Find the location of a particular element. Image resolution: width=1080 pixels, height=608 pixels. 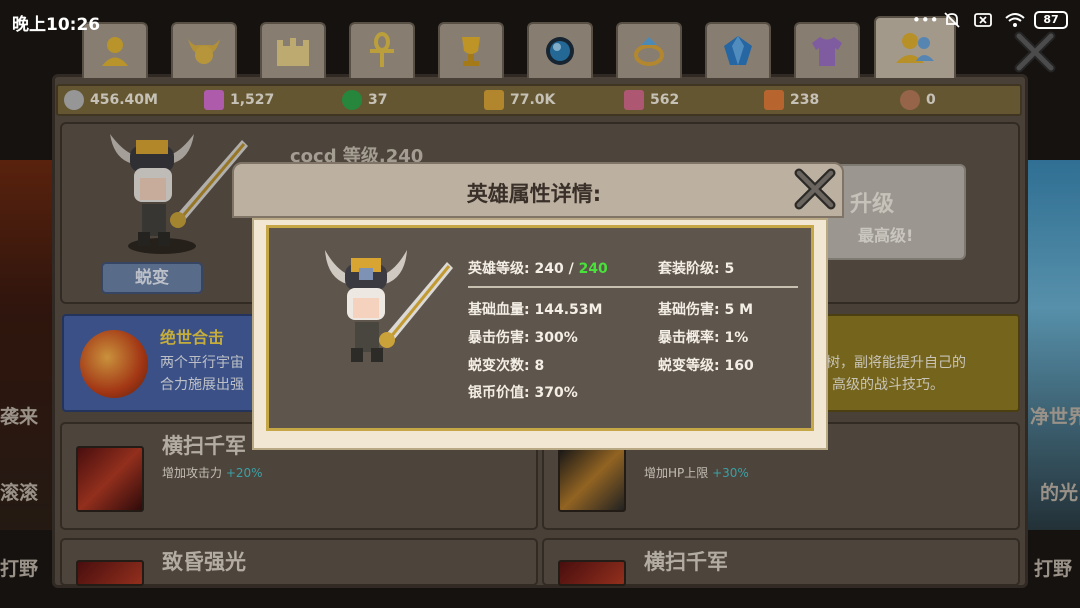

dialog-close-button is located at coordinates (815, 189).